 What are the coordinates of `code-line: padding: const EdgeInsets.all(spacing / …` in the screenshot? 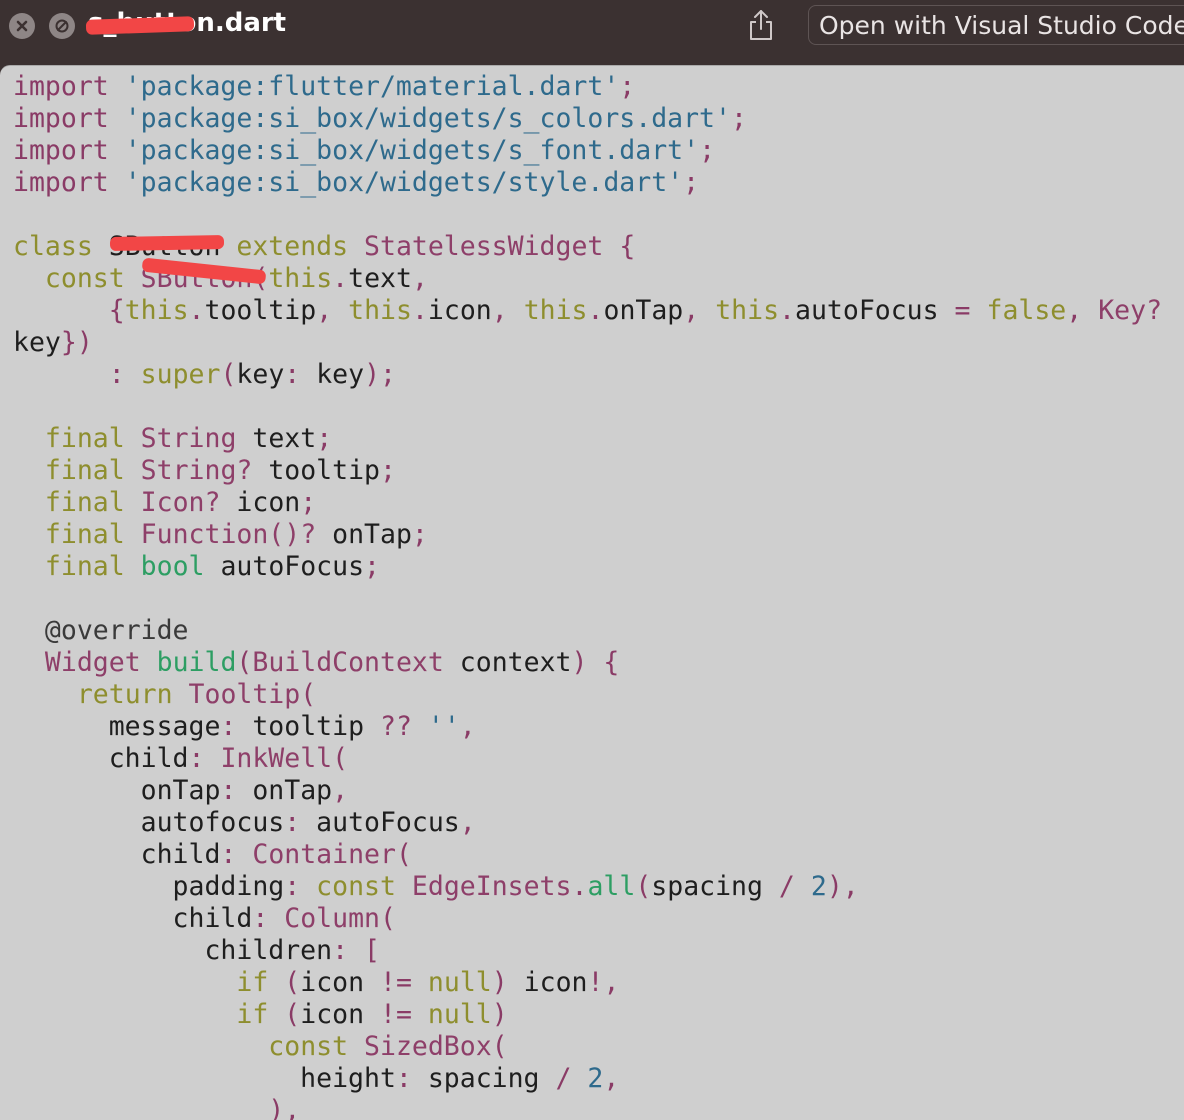 It's located at (587, 887).